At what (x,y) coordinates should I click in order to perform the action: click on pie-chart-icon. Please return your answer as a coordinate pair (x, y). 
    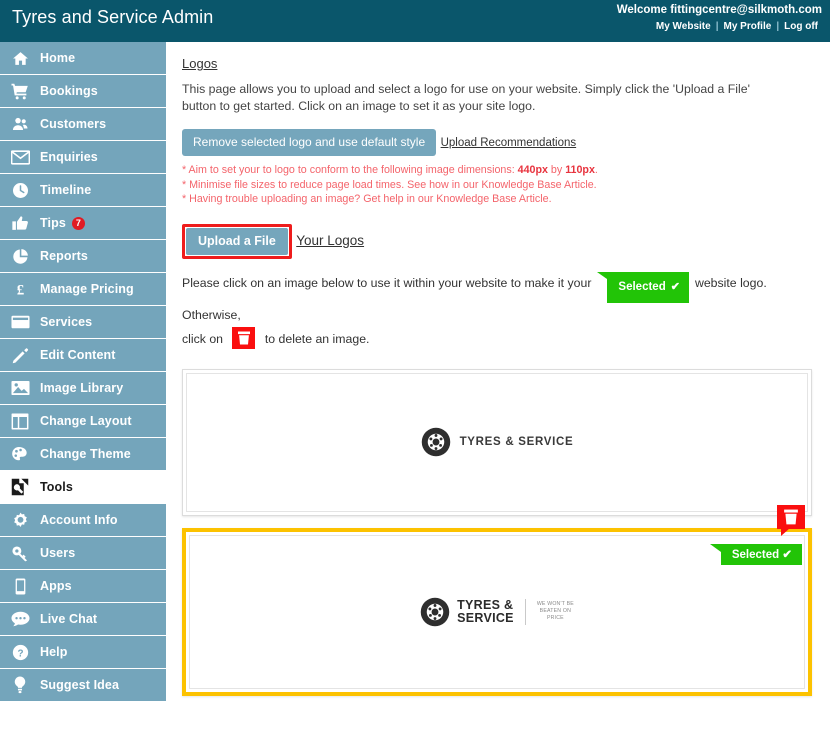
    Looking at the image, I should click on (20, 256).